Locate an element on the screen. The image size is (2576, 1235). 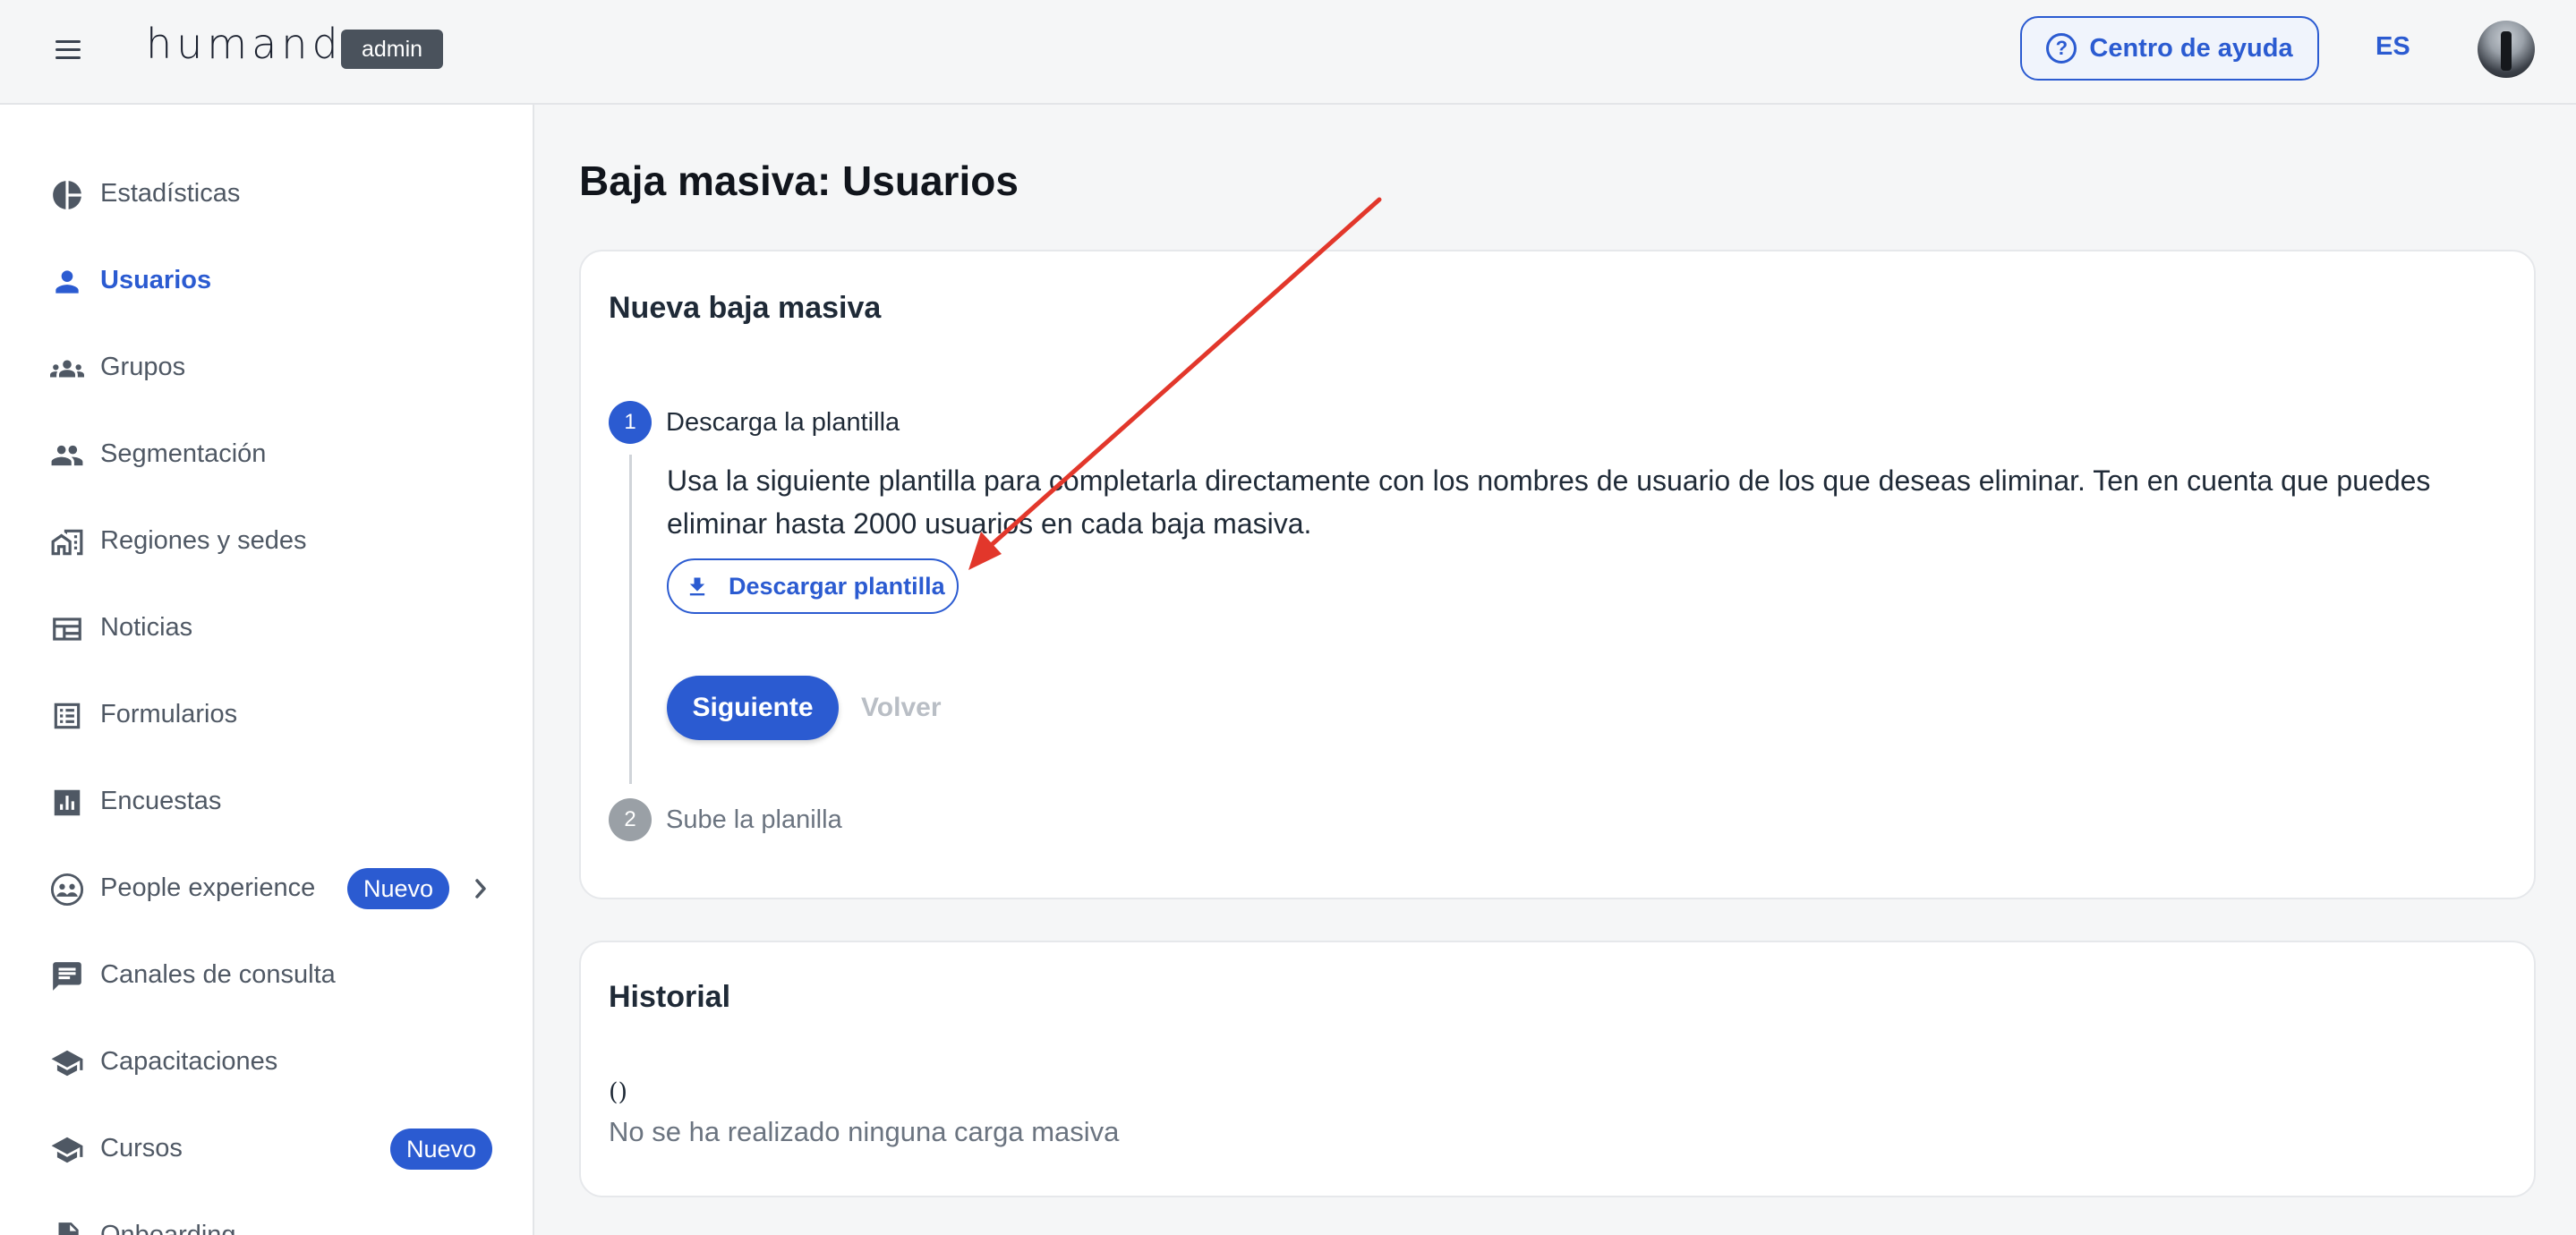
sidebar-item-cursos: Cursos Nuevo is located at coordinates (266, 1149).